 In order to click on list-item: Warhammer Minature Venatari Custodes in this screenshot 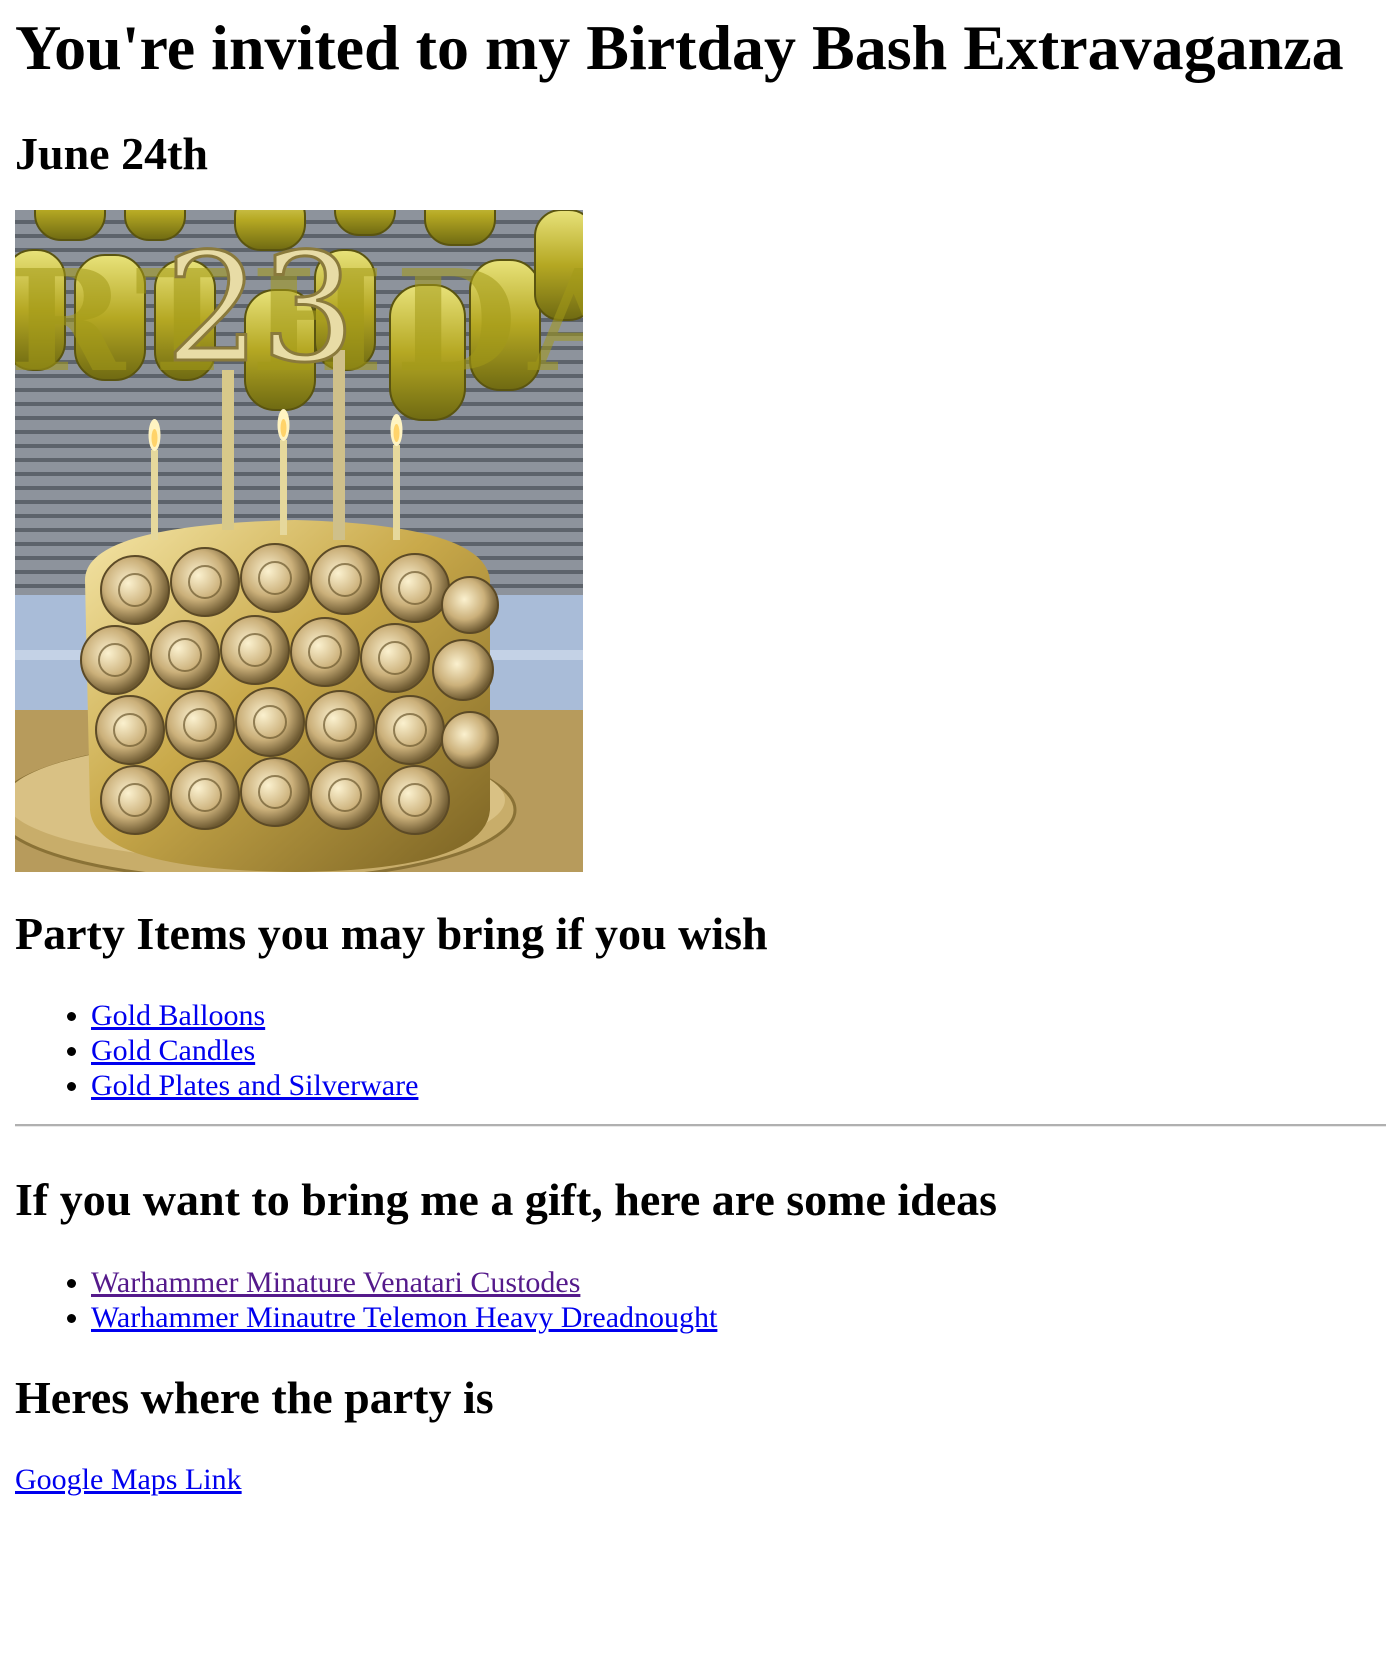, I will do `click(404, 1282)`.